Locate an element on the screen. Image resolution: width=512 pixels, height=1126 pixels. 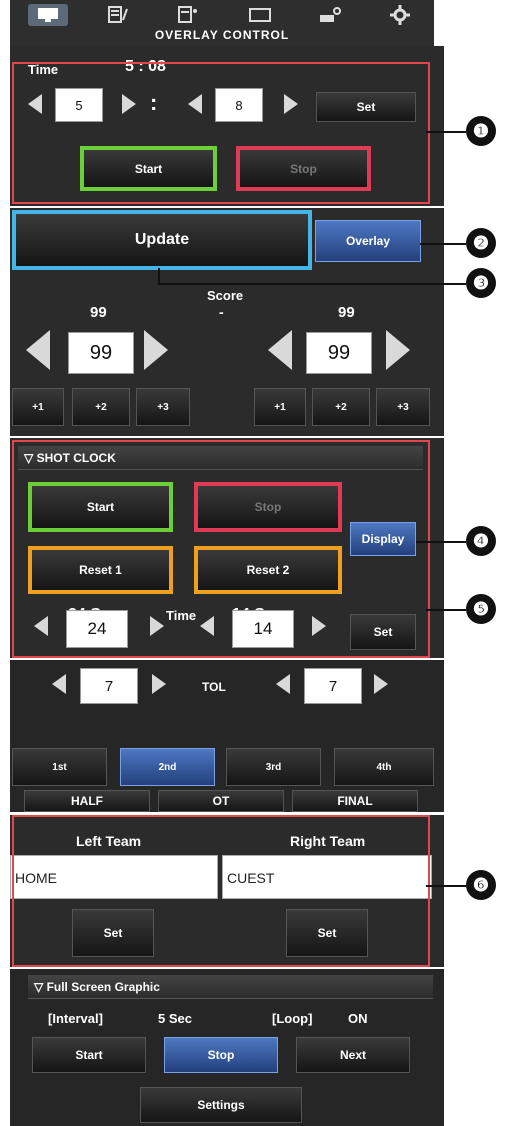
fs-next-button: Next is located at coordinates (353, 1055).